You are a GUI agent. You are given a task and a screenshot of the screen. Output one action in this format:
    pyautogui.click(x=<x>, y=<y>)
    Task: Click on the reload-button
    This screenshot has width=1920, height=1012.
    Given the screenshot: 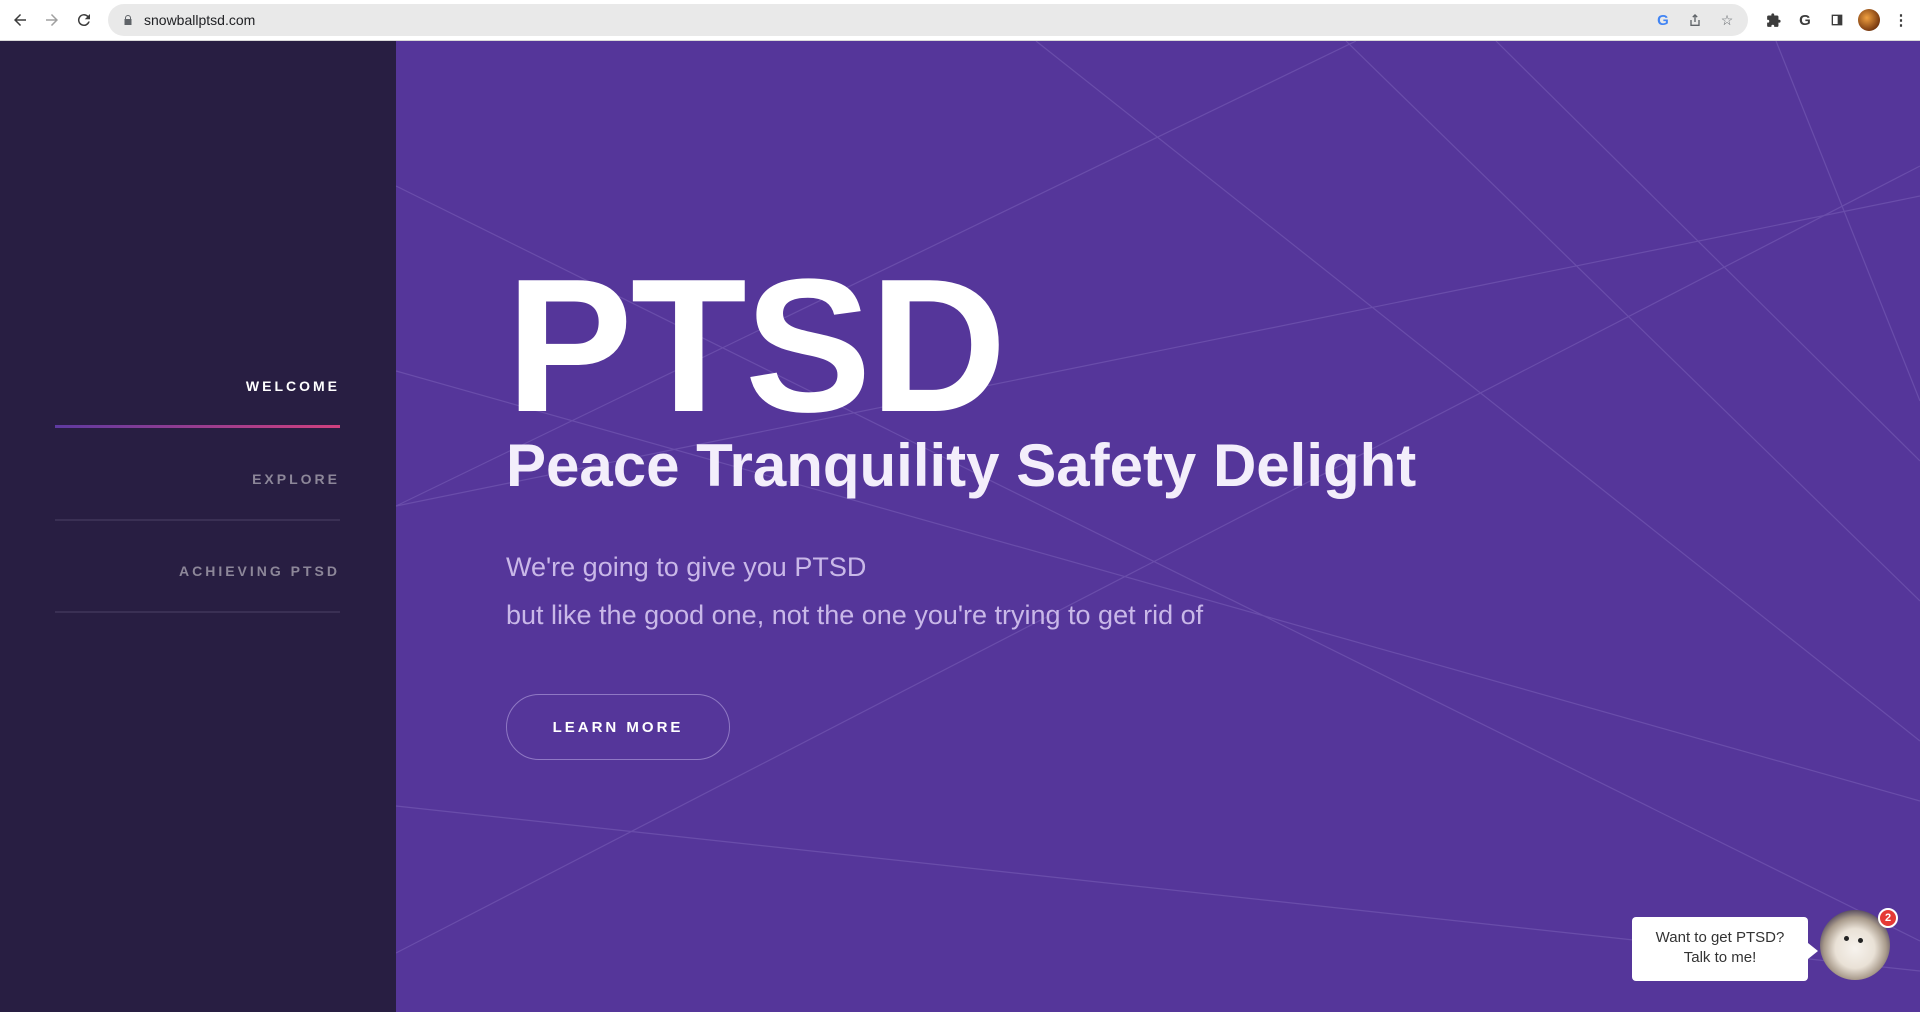 What is the action you would take?
    pyautogui.click(x=84, y=20)
    